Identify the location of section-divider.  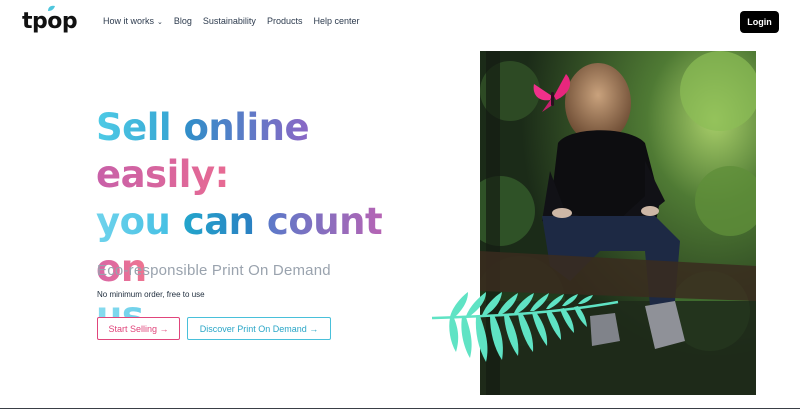
(400, 408).